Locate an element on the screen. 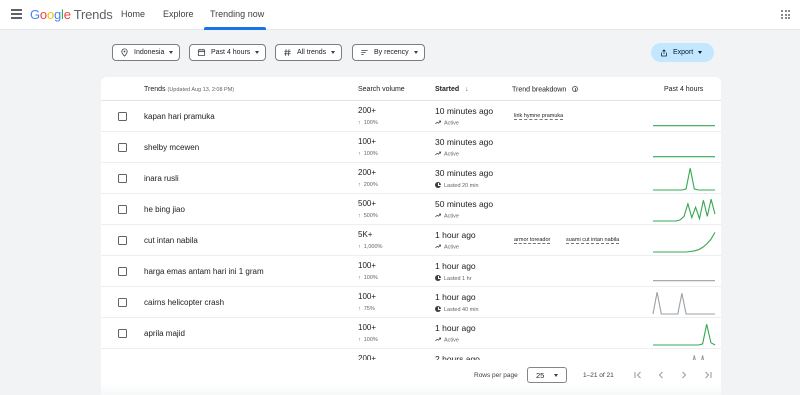 Image resolution: width=800 pixels, height=395 pixels. previous-page-icon is located at coordinates (661, 375).